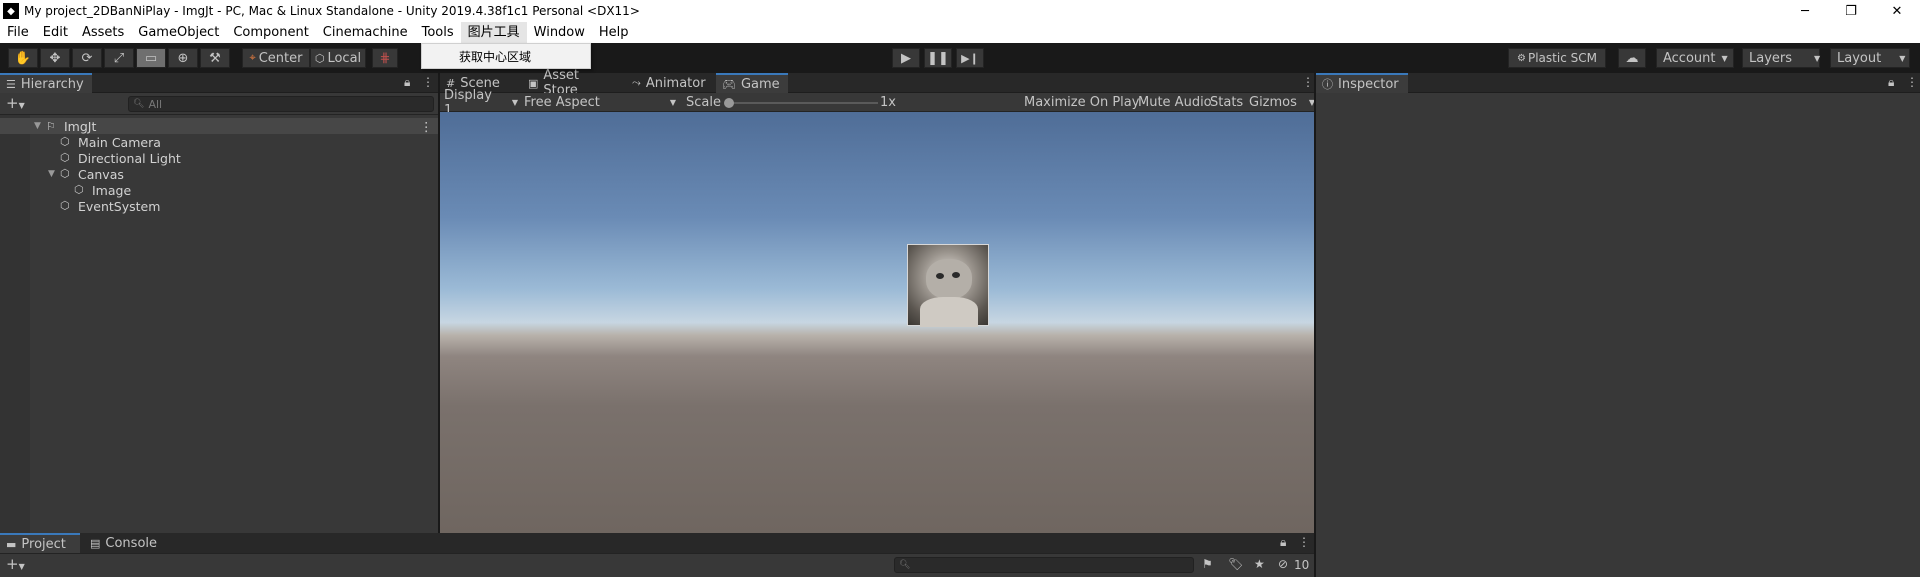 The height and width of the screenshot is (577, 1920). Describe the element at coordinates (119, 58) in the screenshot. I see `scale-icon: ⤢` at that location.